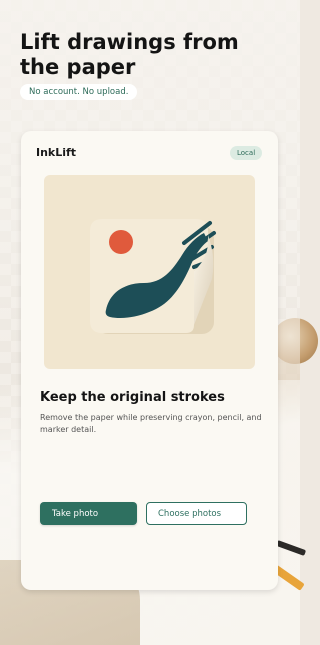  What do you see at coordinates (56, 152) in the screenshot?
I see `app-name: InkLift` at bounding box center [56, 152].